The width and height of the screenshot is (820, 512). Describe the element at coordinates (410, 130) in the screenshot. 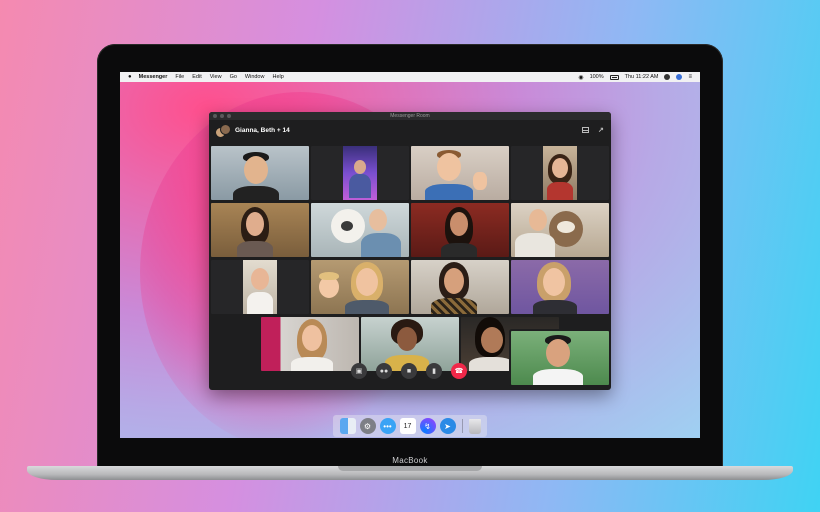

I see `room-header: Gianna, Beth + 14 ↗` at that location.